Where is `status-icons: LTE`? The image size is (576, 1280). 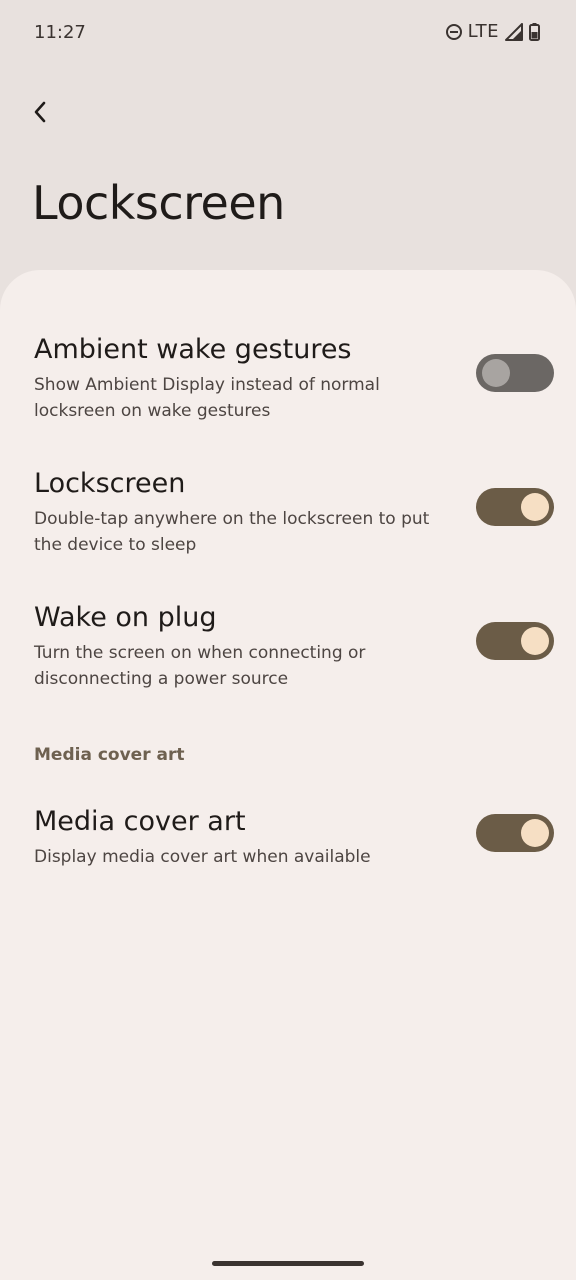 status-icons: LTE is located at coordinates (492, 31).